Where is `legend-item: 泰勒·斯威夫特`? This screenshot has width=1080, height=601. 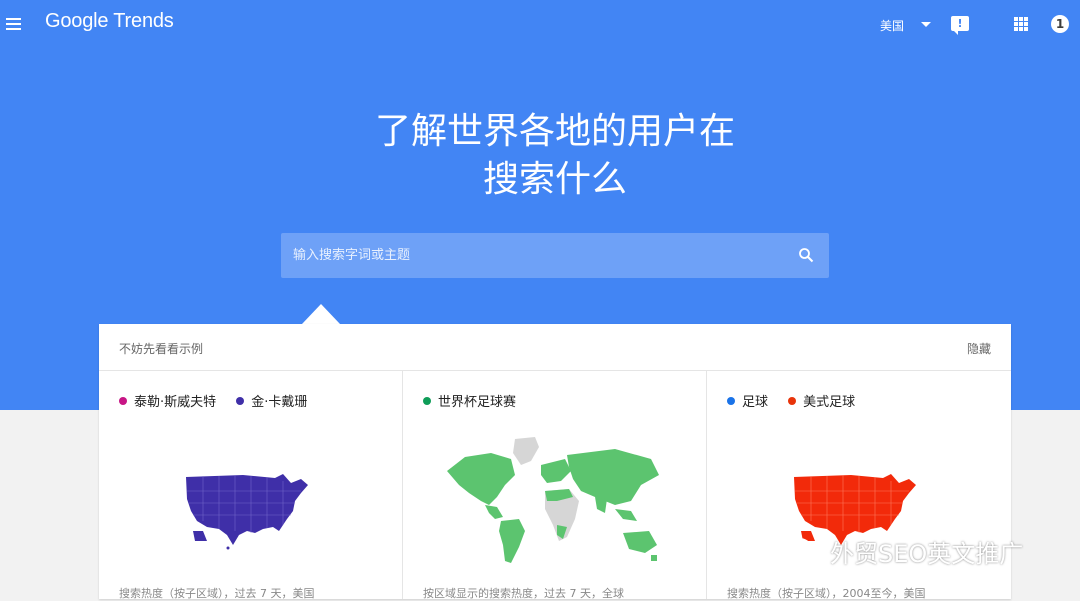 legend-item: 泰勒·斯威夫特 is located at coordinates (167, 400).